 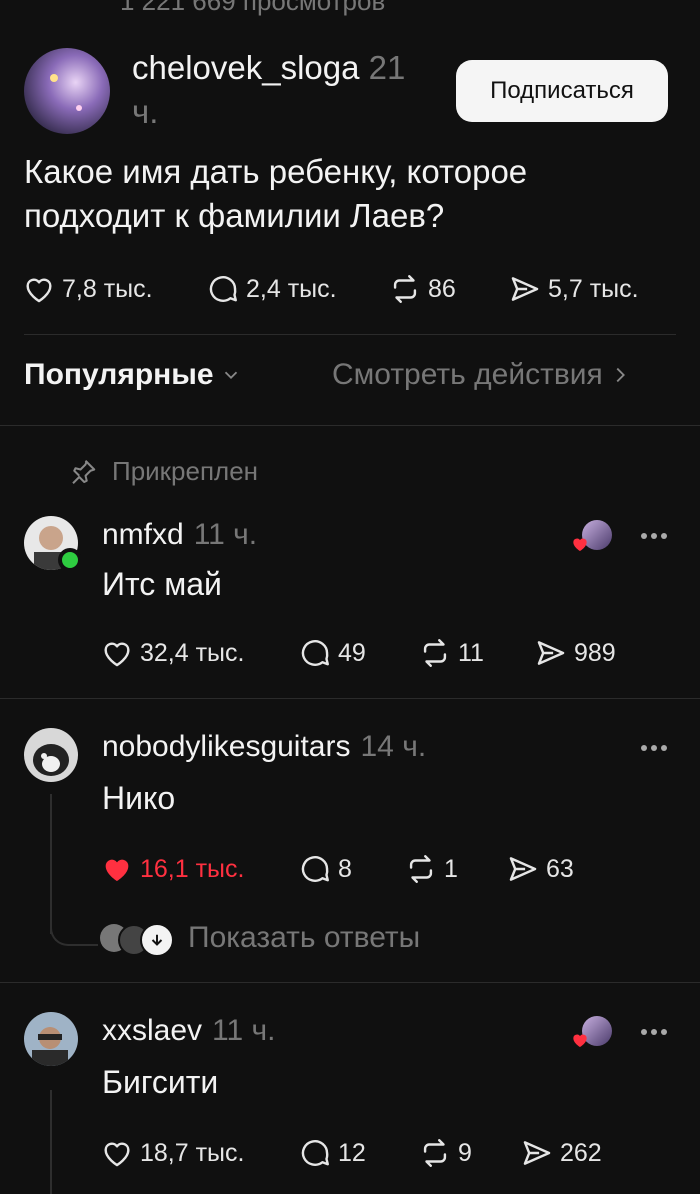 What do you see at coordinates (352, 652) in the screenshot?
I see `comment-count: 49` at bounding box center [352, 652].